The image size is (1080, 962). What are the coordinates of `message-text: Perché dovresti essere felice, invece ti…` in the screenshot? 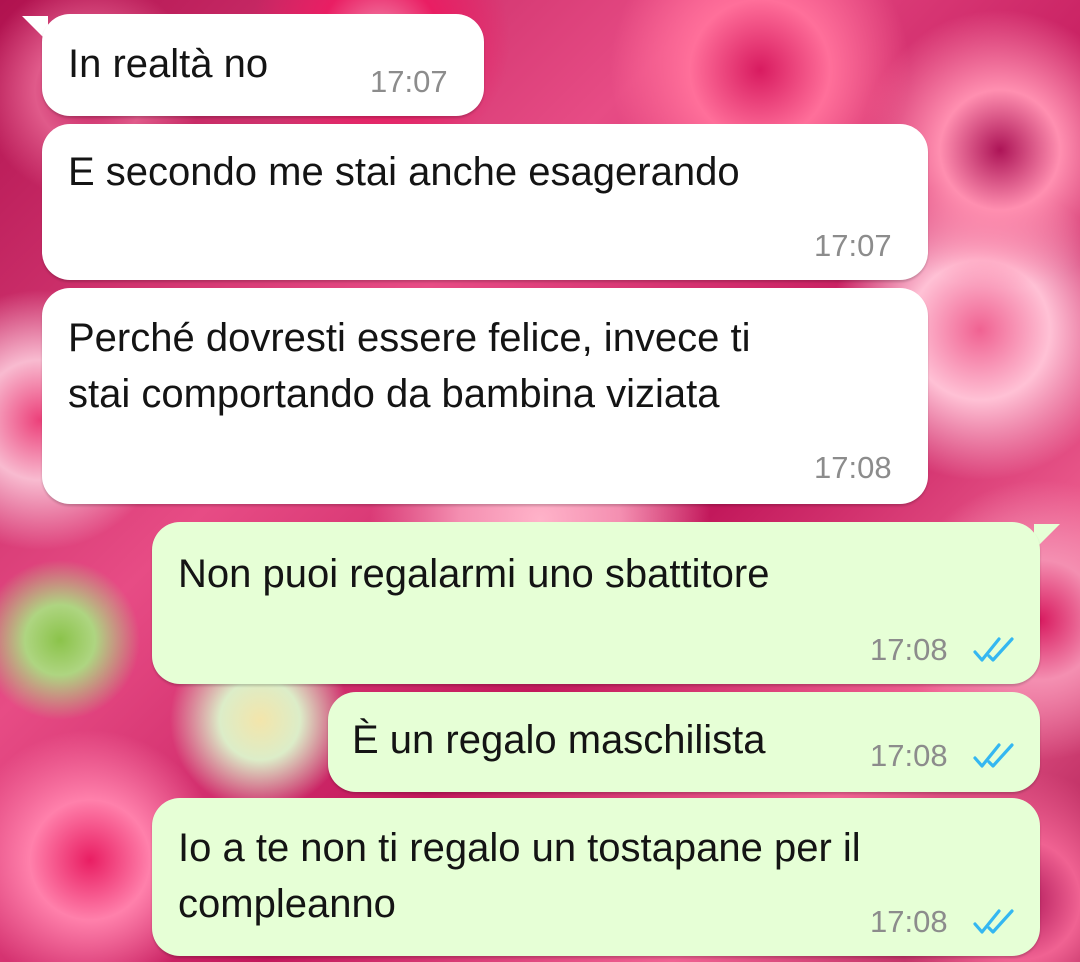 It's located at (409, 366).